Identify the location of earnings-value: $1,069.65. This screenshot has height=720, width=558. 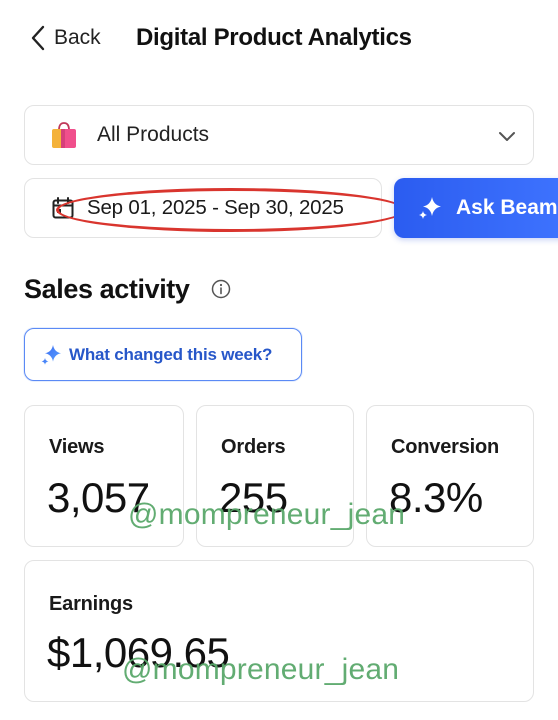
(138, 652).